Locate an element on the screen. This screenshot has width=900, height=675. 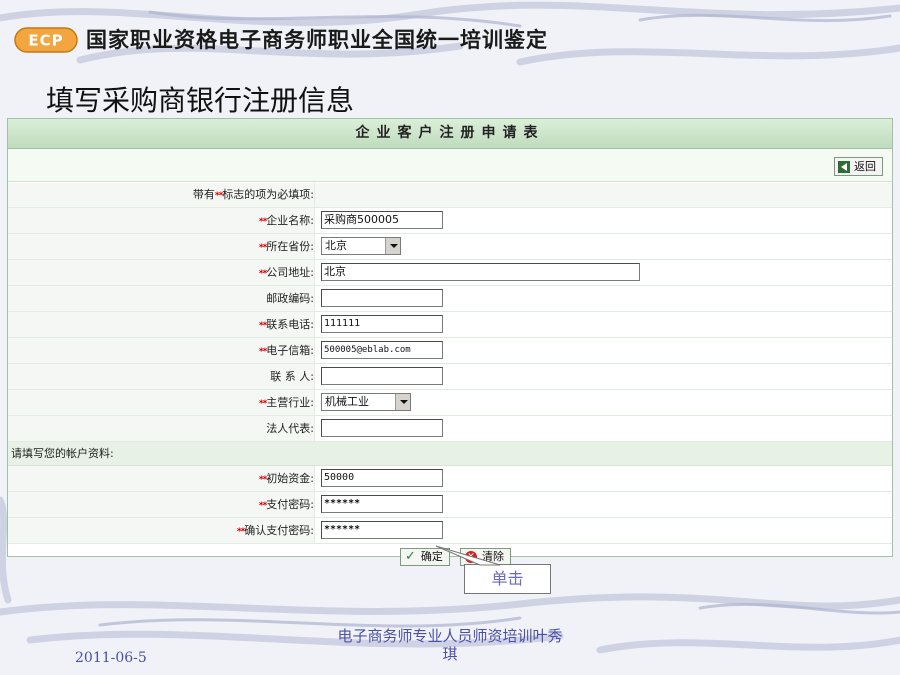
confirm-button: ✓ 确定 is located at coordinates (425, 557).